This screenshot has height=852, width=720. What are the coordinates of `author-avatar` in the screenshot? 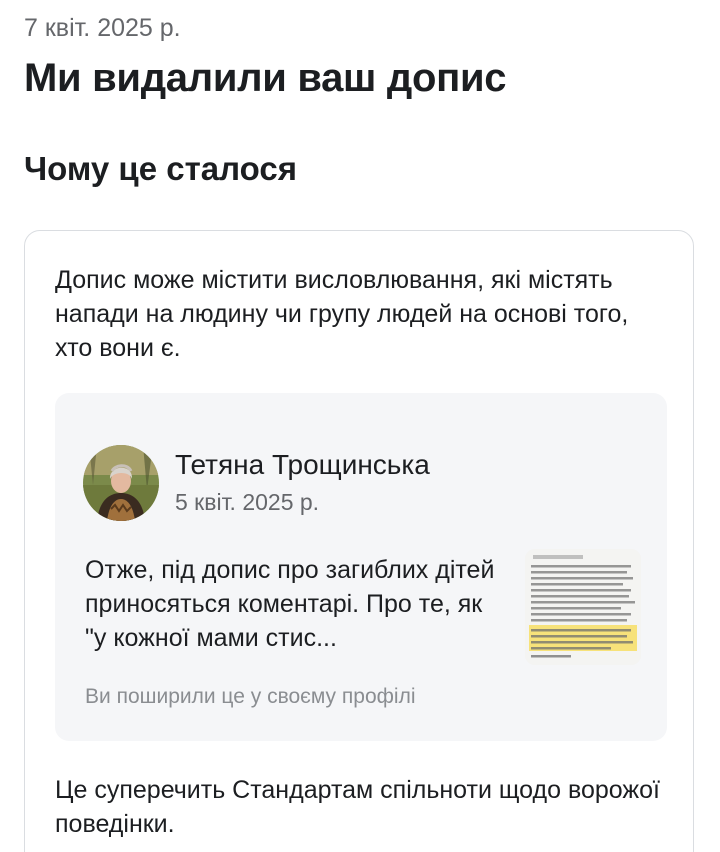 It's located at (121, 483).